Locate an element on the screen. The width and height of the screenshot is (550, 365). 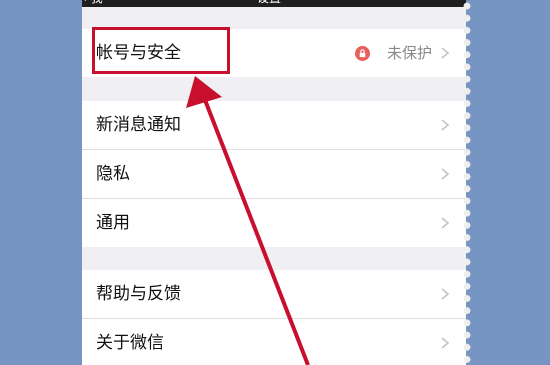
protection-status: 未保护 is located at coordinates (409, 53).